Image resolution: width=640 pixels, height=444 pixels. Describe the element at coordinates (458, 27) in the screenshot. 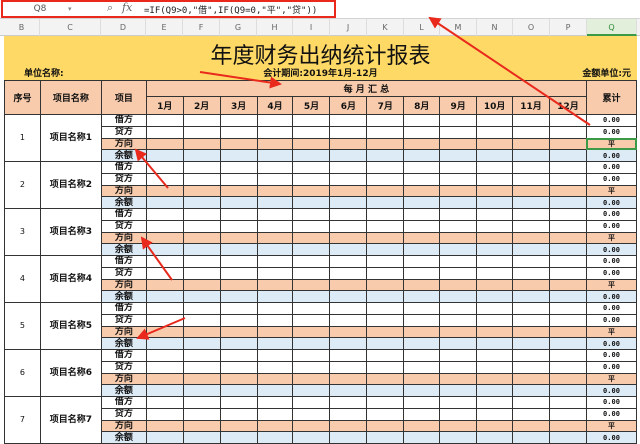

I see `column-header-M: M` at that location.